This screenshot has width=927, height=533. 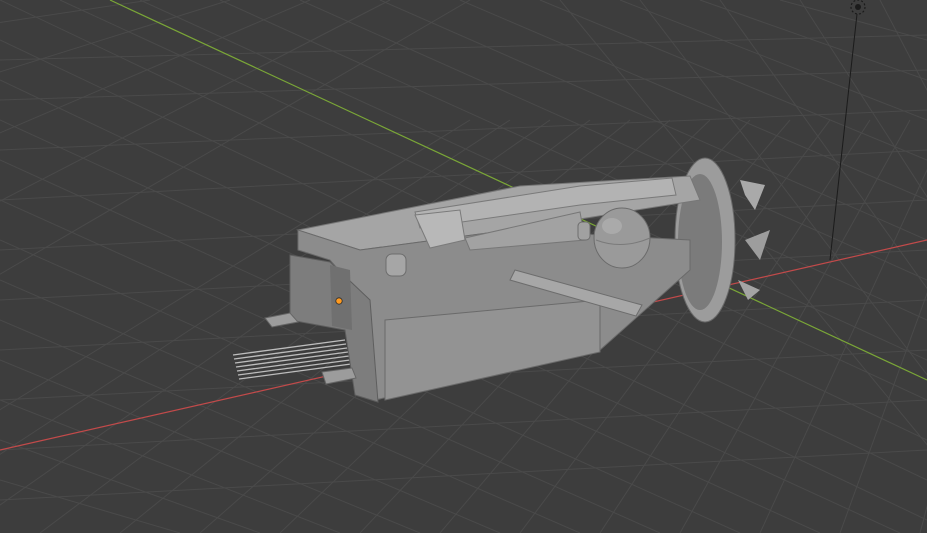 I want to click on front-tab-bottom, so click(x=339, y=376).